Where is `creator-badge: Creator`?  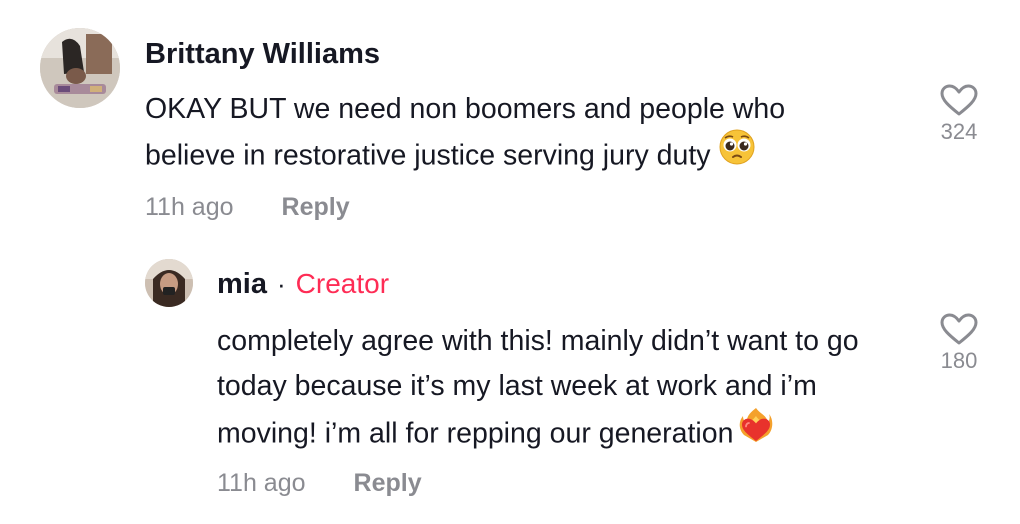 creator-badge: Creator is located at coordinates (342, 283).